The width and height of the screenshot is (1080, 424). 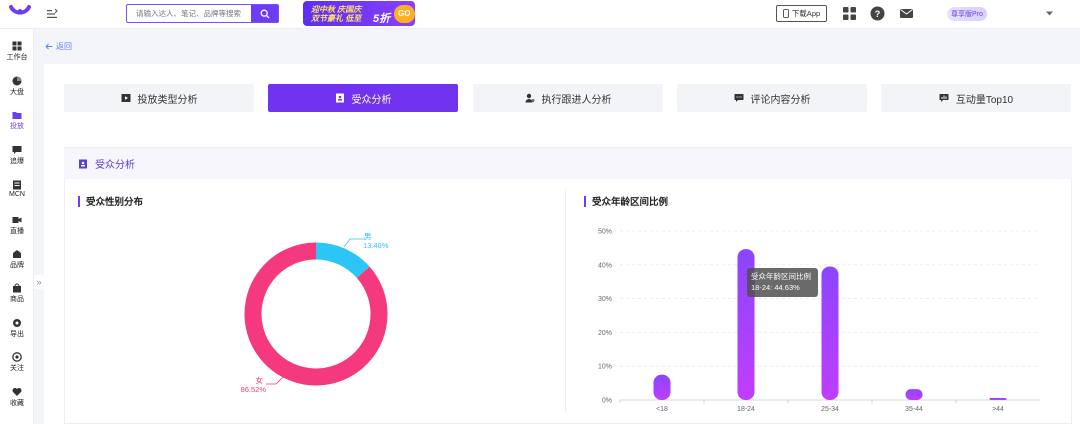 What do you see at coordinates (115, 202) in the screenshot?
I see `gender-title-text: 受众性别分布` at bounding box center [115, 202].